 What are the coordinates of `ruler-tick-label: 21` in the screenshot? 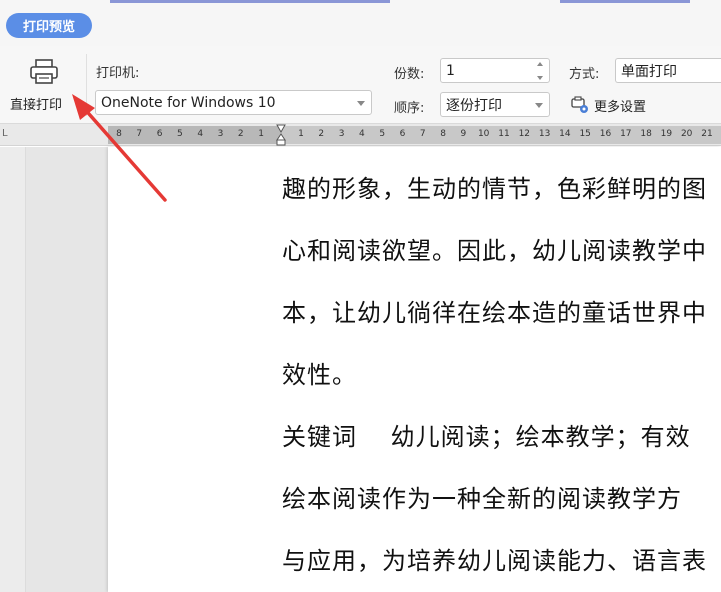 It's located at (707, 134).